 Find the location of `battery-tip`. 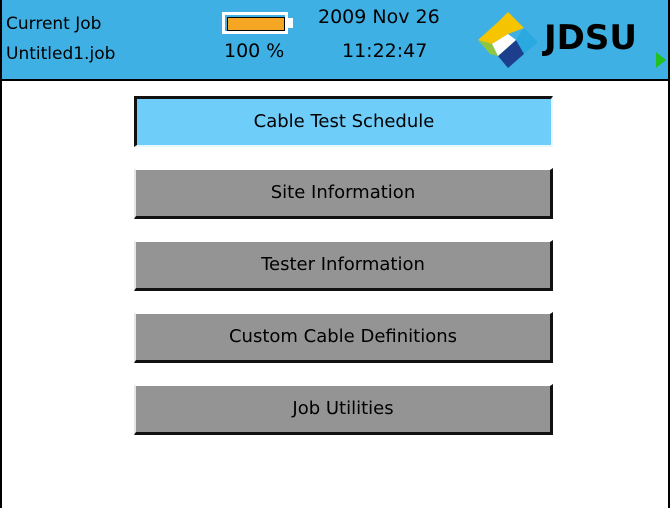

battery-tip is located at coordinates (290, 23).